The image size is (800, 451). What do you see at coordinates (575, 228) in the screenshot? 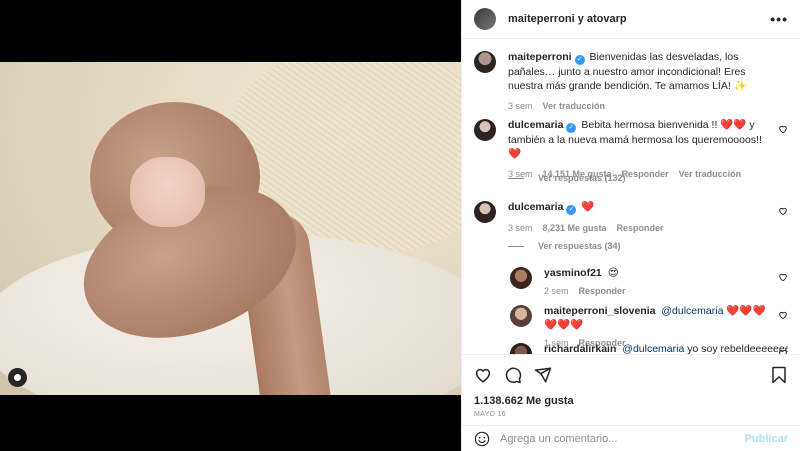
I see `comment-likes: 8,231 Me gusta` at bounding box center [575, 228].